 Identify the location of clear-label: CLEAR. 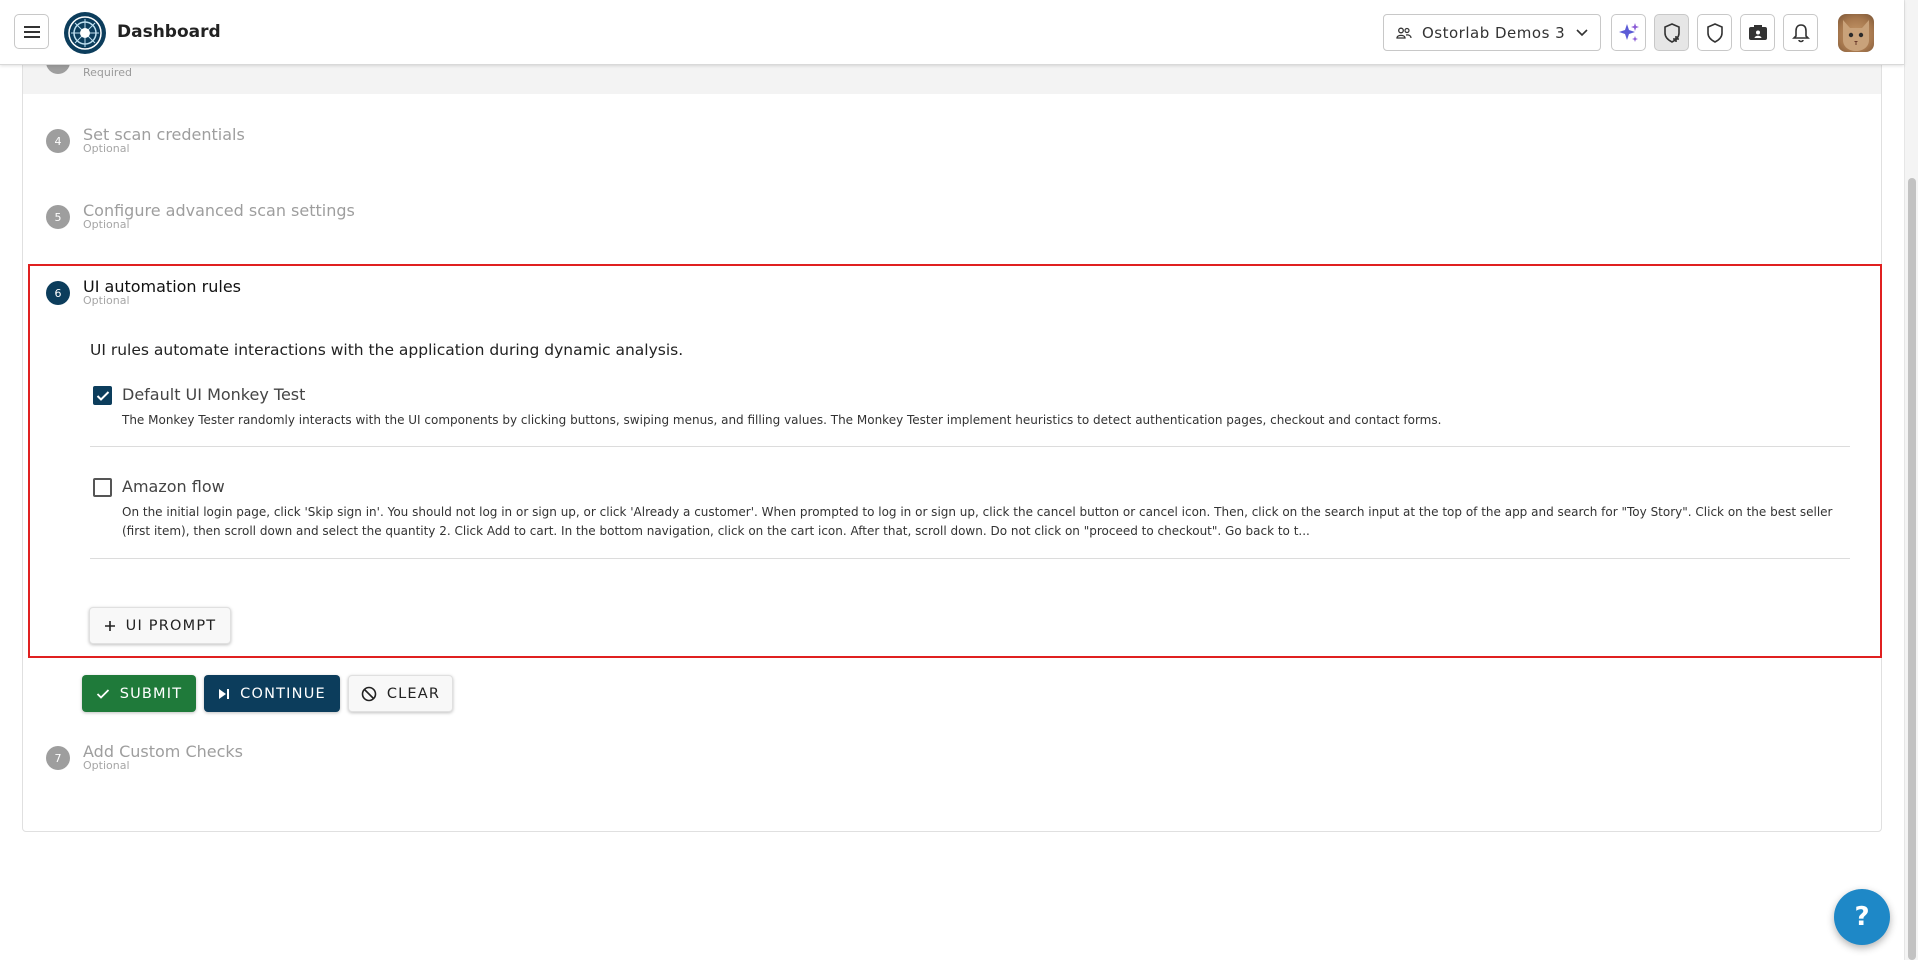
(413, 693).